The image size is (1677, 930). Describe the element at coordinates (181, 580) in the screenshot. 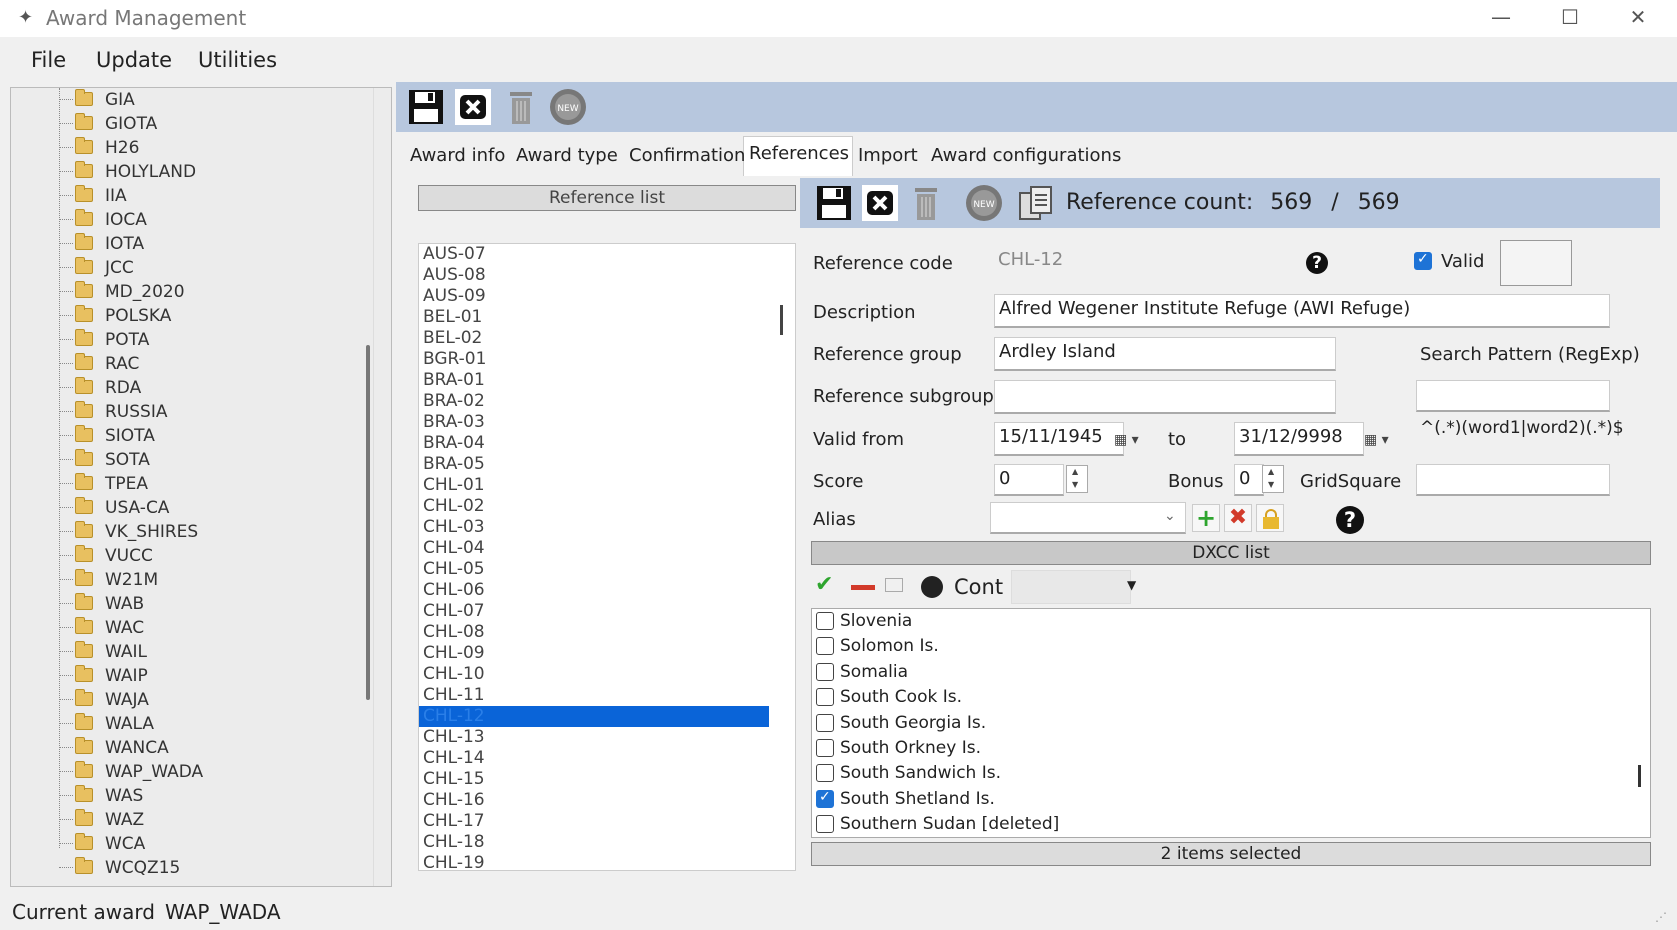

I see `tree-item: W21M` at that location.